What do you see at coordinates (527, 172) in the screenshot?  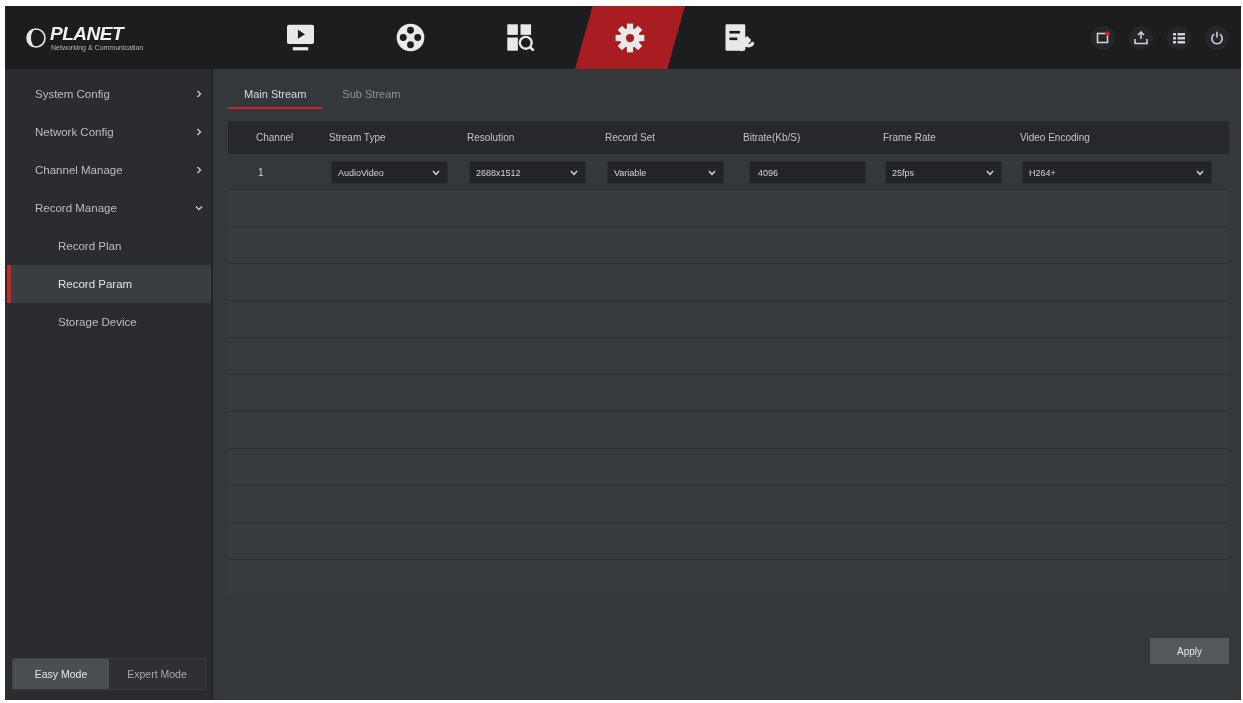 I see `select-field: 2688x1512` at bounding box center [527, 172].